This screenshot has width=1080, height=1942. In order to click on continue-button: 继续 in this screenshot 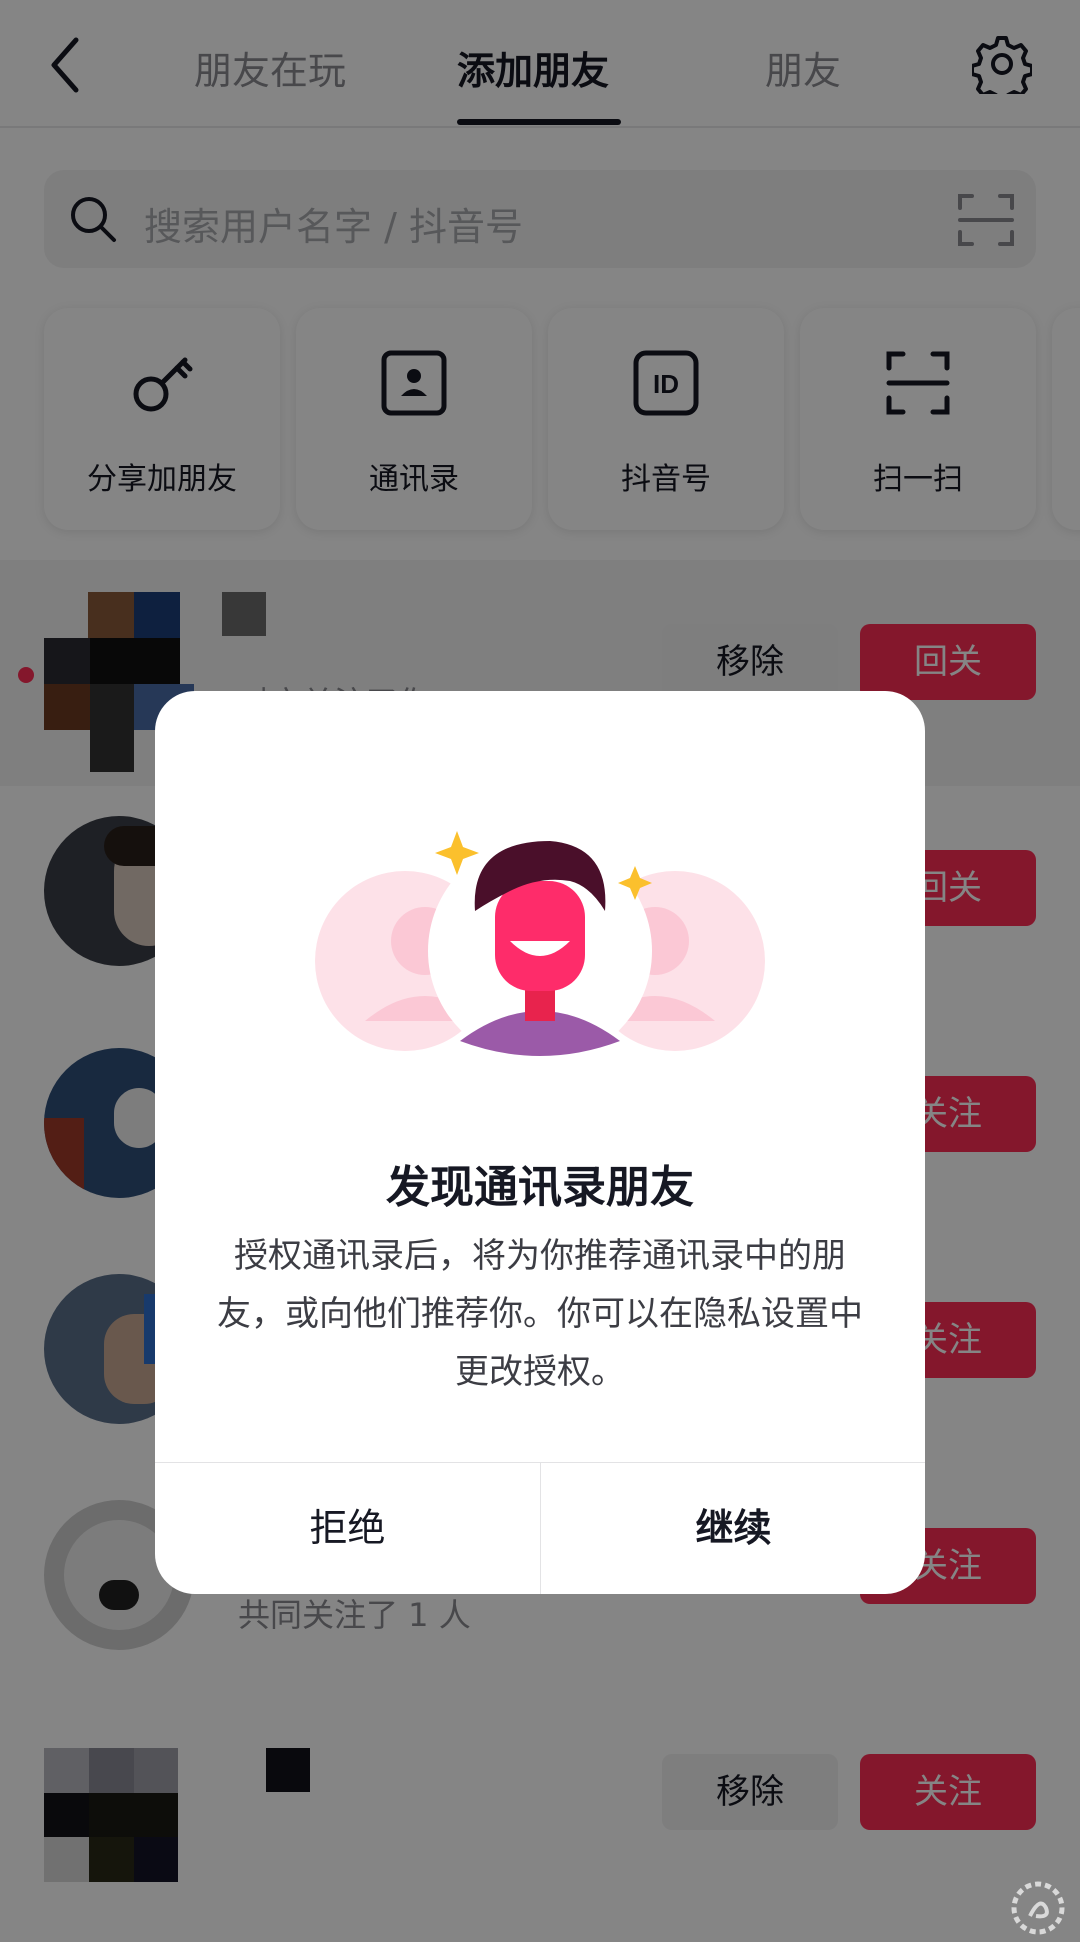, I will do `click(733, 1528)`.